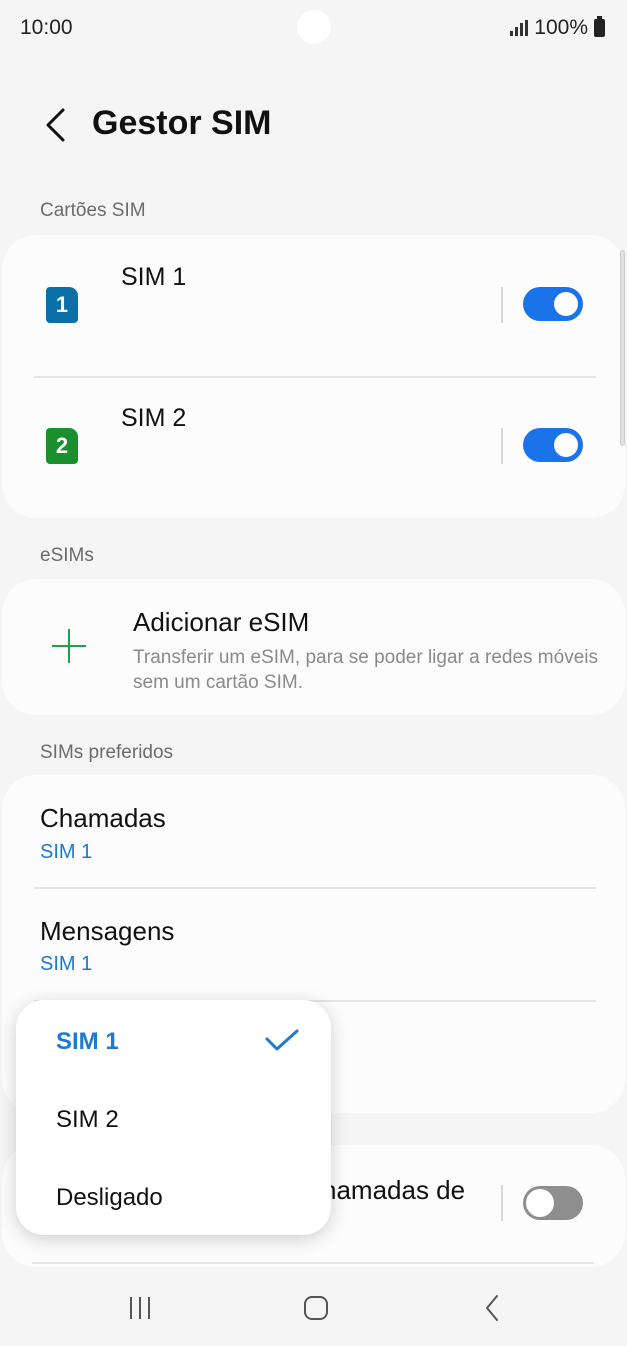 This screenshot has width=627, height=1346. What do you see at coordinates (93, 210) in the screenshot?
I see `section-label-sim-cards: Cartões SIM` at bounding box center [93, 210].